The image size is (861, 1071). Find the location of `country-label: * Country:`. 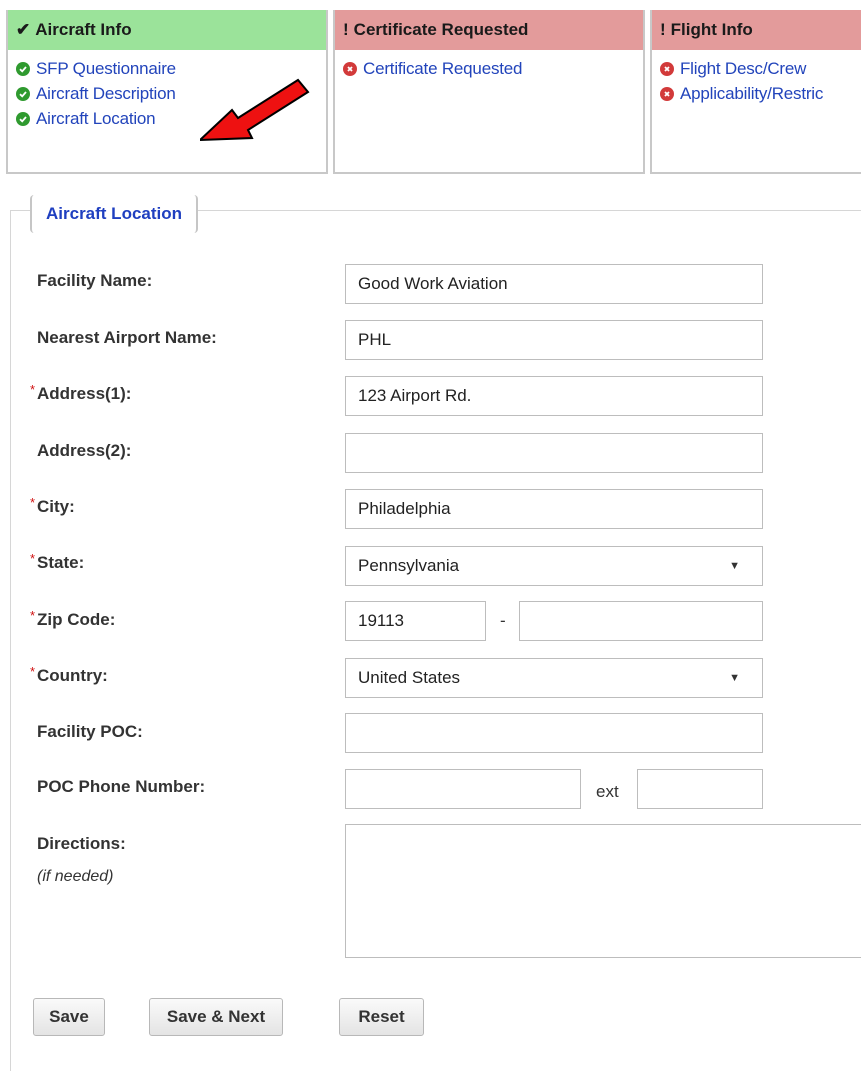

country-label: * Country: is located at coordinates (69, 675).